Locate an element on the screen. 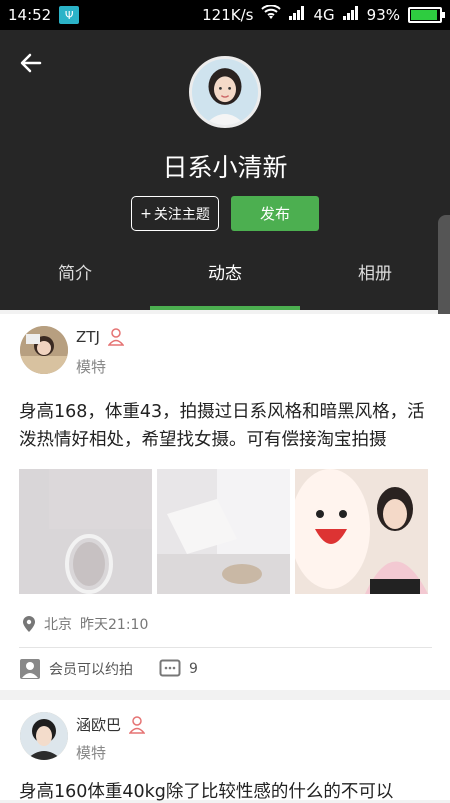  network-speed: 121K/s is located at coordinates (228, 15).